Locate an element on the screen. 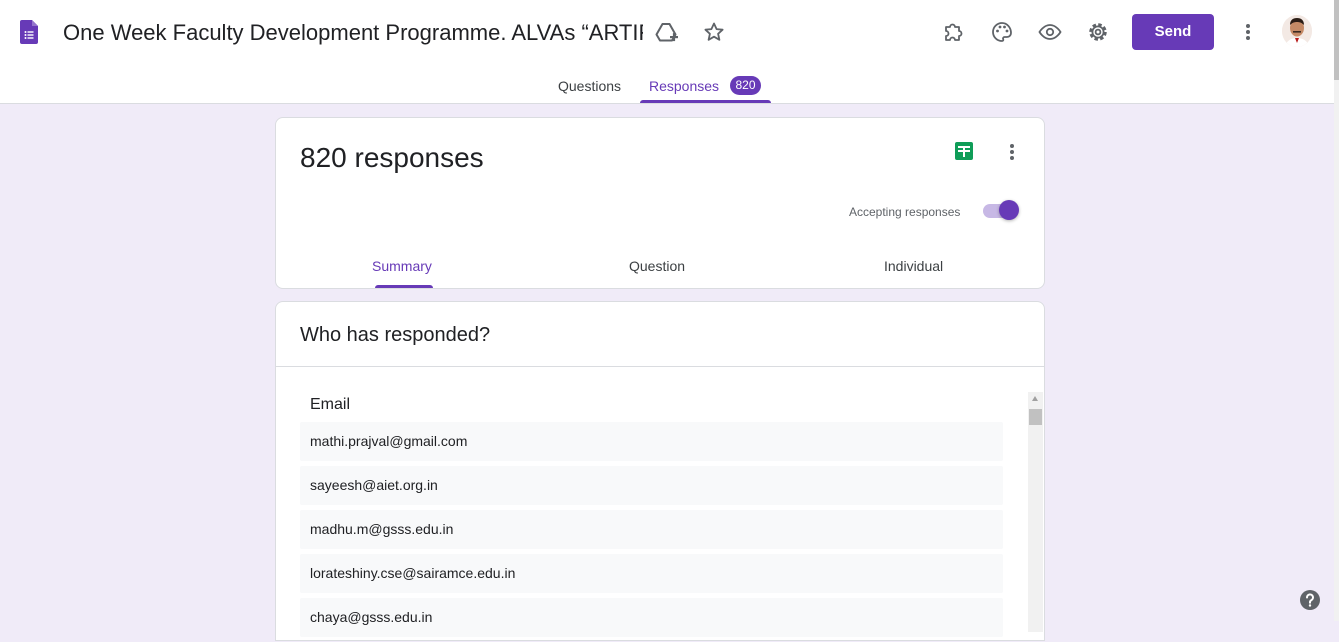  avatar is located at coordinates (1297, 31).